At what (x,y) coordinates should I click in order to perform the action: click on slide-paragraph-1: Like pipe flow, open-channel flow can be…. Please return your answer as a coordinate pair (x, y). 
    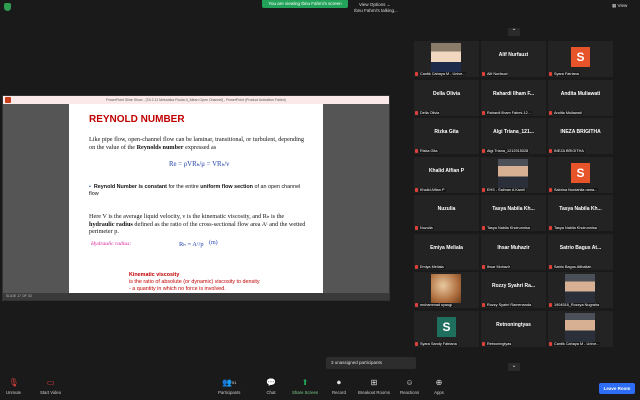
    Looking at the image, I should click on (200, 143).